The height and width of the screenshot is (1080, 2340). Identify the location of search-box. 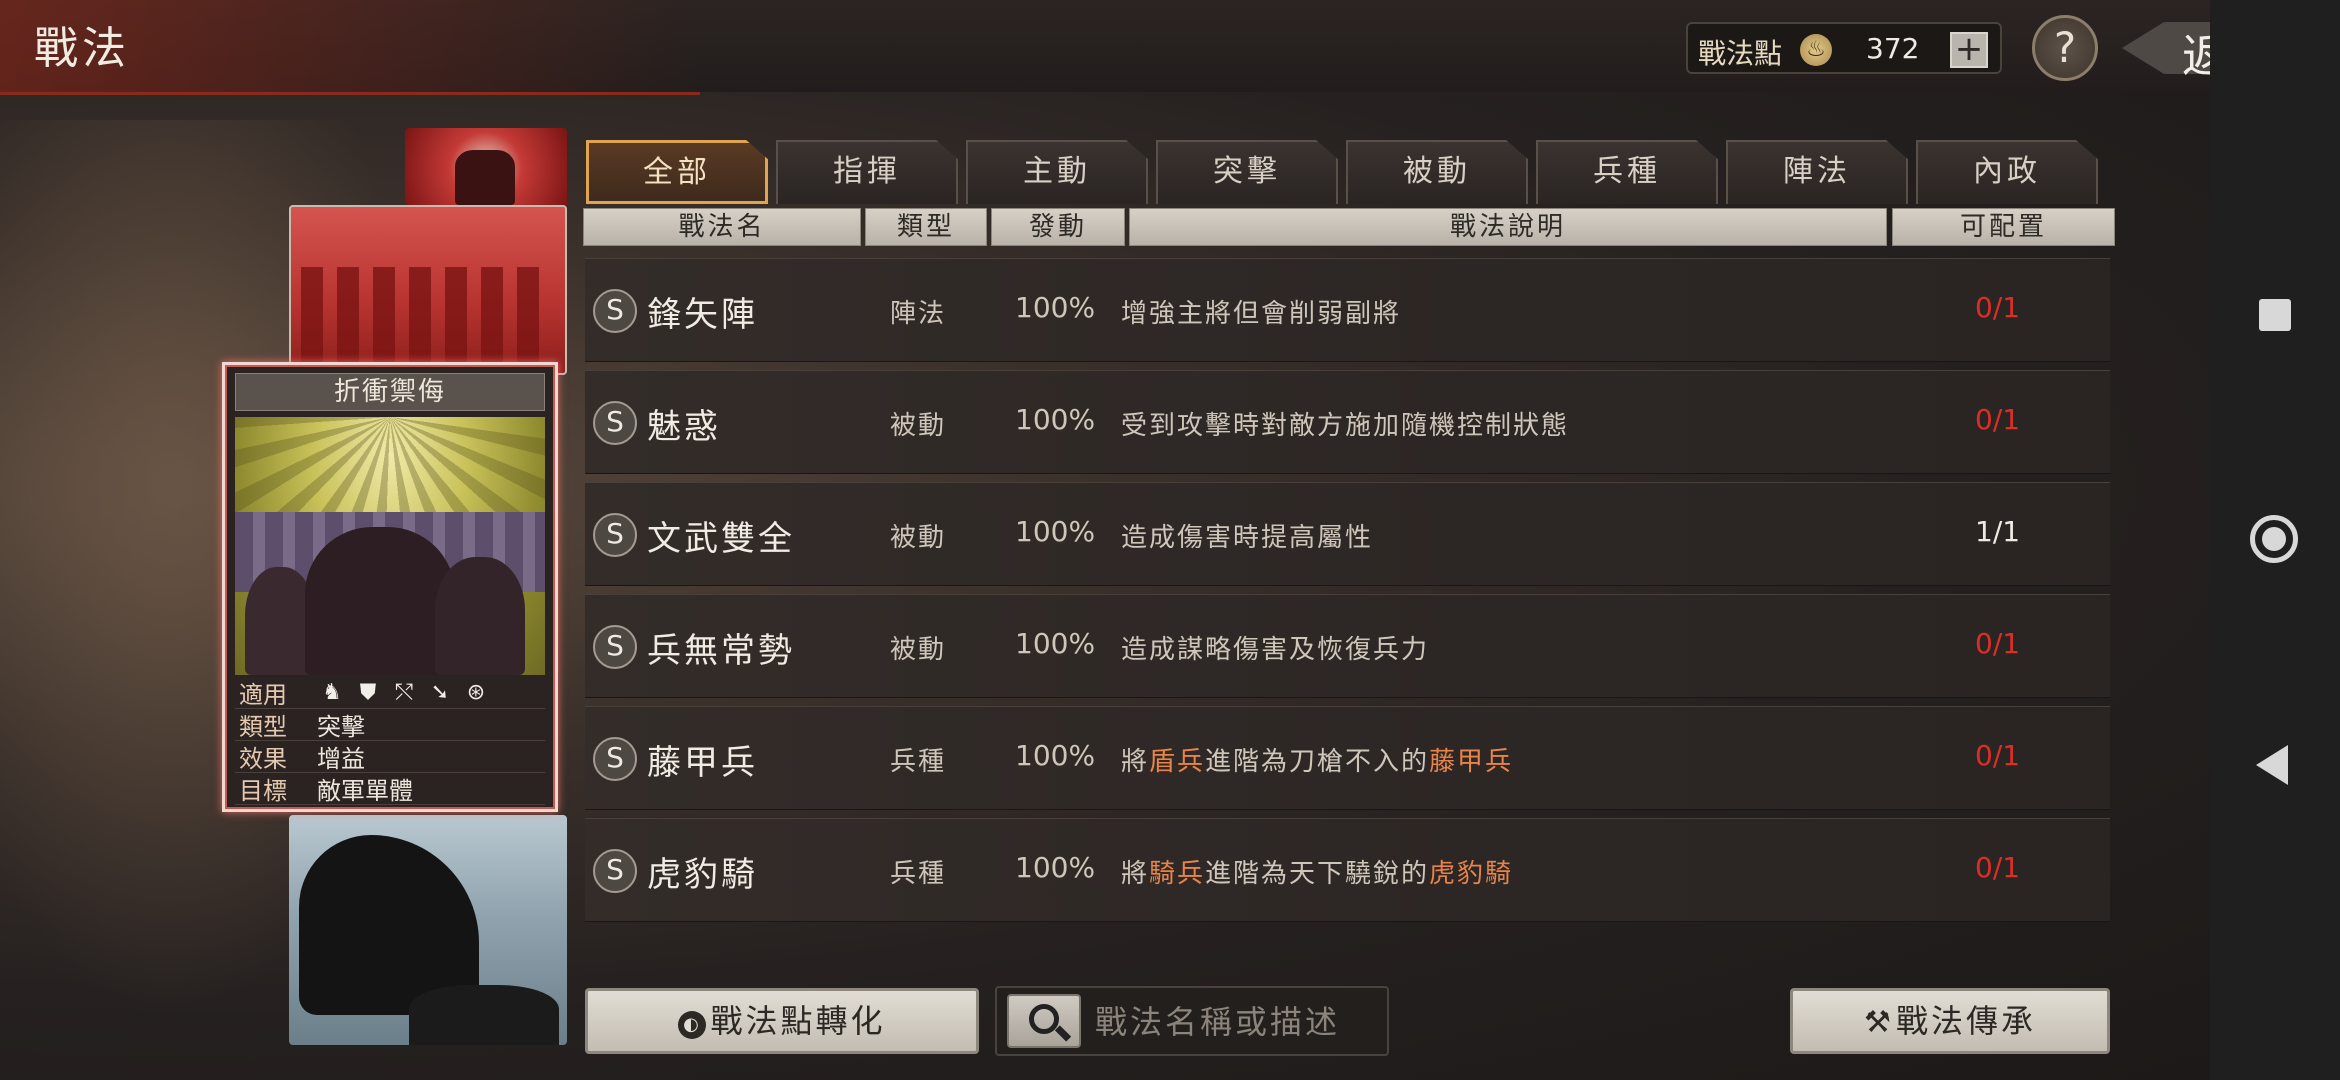
(1192, 1021).